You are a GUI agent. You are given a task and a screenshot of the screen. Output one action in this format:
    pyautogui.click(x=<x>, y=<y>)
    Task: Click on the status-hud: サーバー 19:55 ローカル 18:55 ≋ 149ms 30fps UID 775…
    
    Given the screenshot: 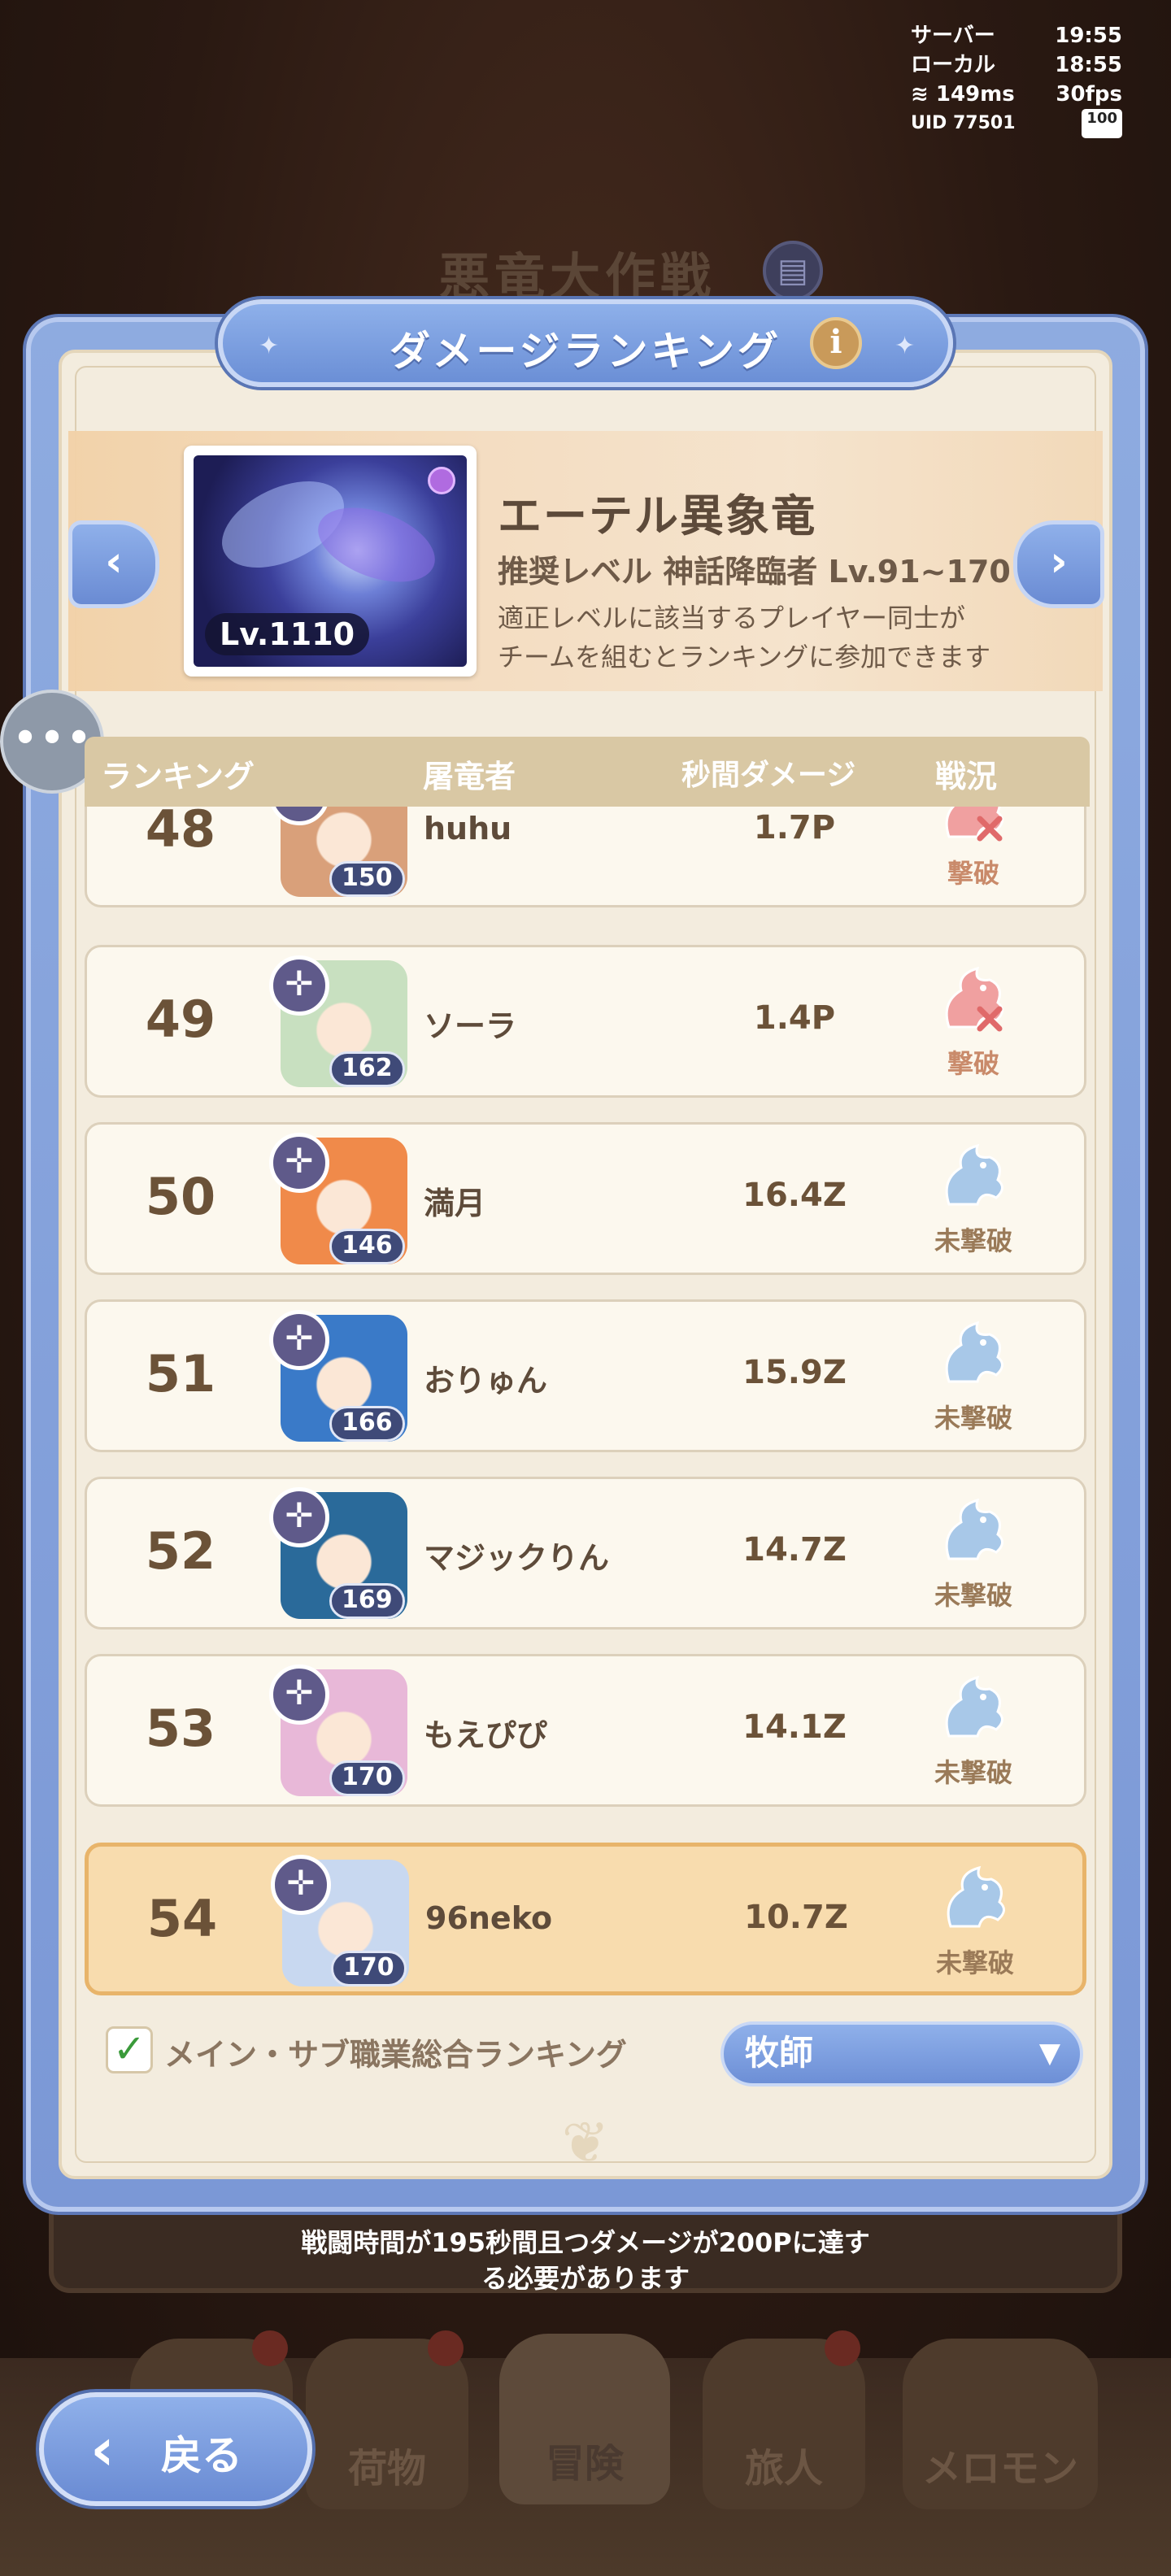 What is the action you would take?
    pyautogui.click(x=1017, y=80)
    